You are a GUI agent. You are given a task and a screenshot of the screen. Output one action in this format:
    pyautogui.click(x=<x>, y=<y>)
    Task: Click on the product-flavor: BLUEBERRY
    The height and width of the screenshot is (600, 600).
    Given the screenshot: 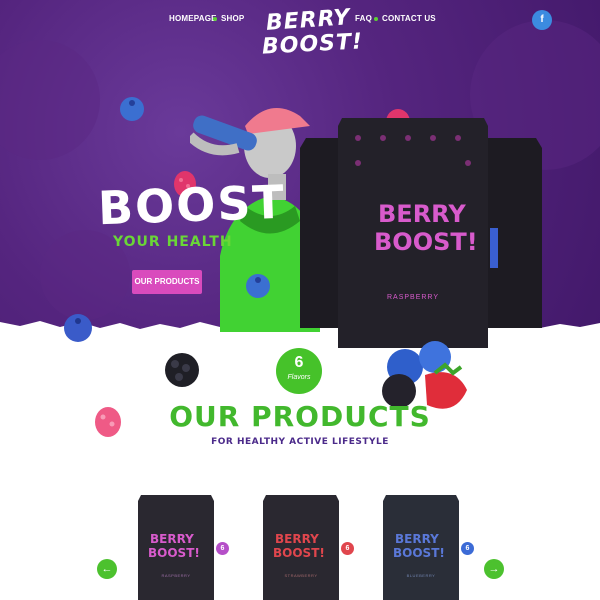 What is the action you would take?
    pyautogui.click(x=421, y=575)
    